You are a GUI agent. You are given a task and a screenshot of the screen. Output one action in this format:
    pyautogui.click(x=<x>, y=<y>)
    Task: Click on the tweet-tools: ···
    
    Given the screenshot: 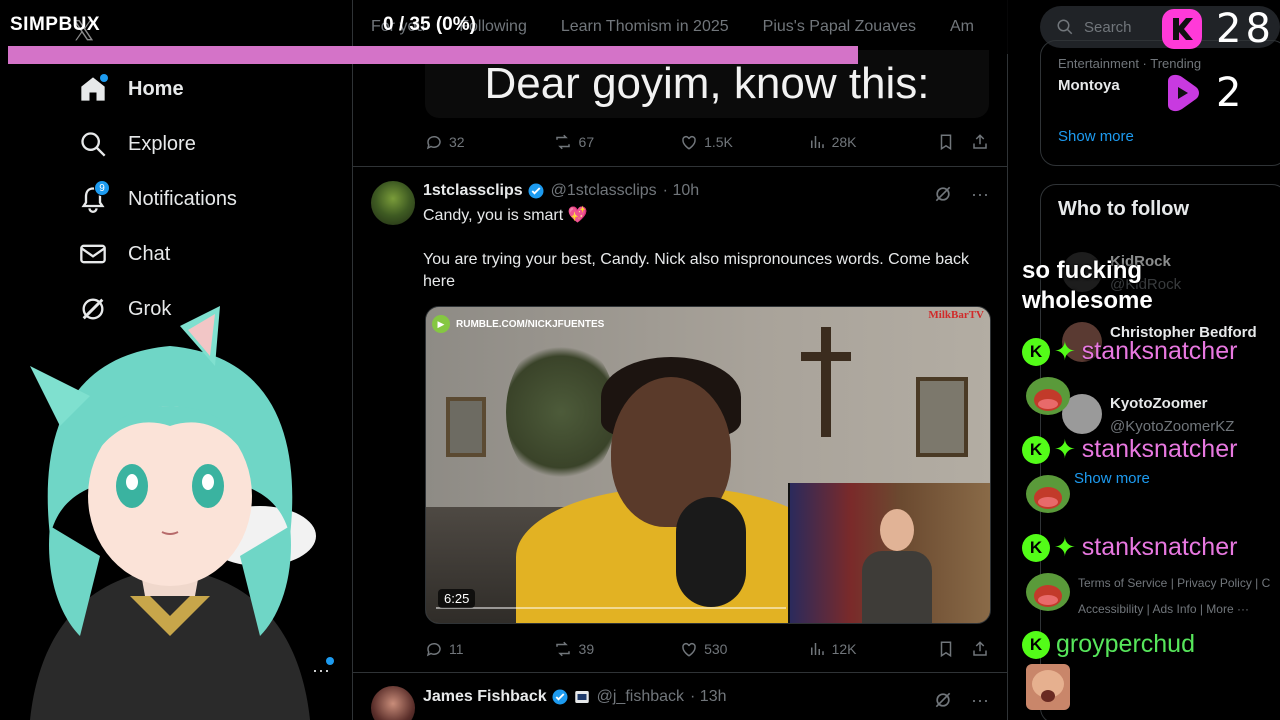 What is the action you would take?
    pyautogui.click(x=961, y=194)
    